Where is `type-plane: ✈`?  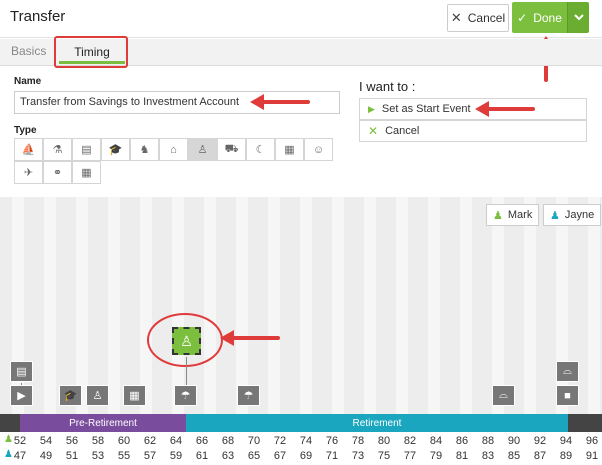
type-plane: ✈ is located at coordinates (28, 172).